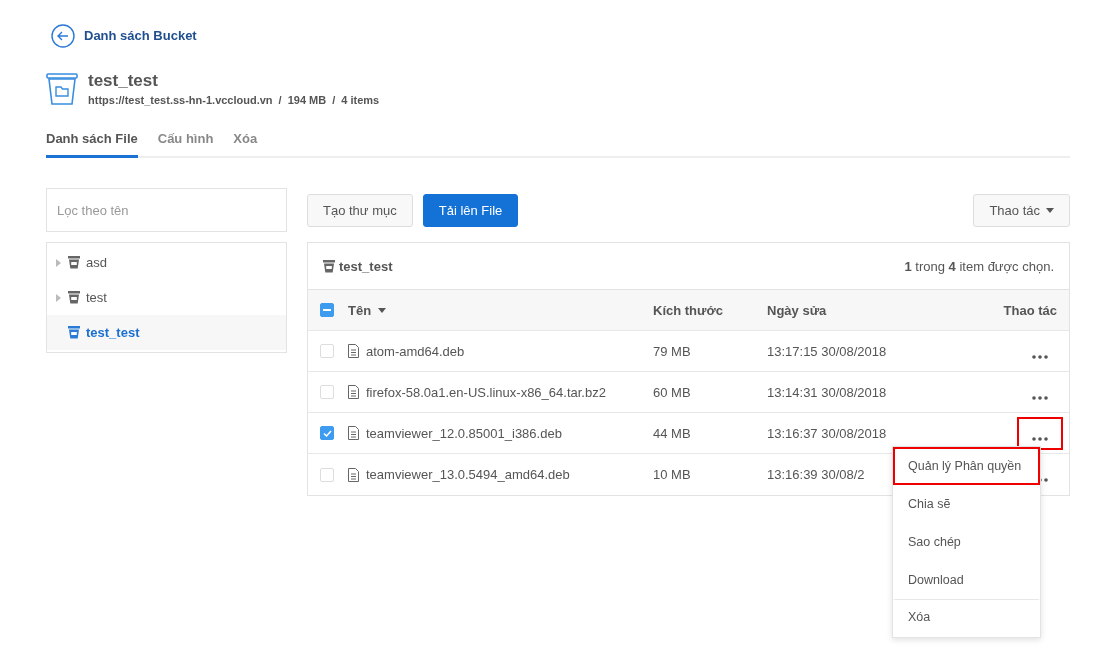  What do you see at coordinates (245, 144) in the screenshot?
I see `tab: Xóa` at bounding box center [245, 144].